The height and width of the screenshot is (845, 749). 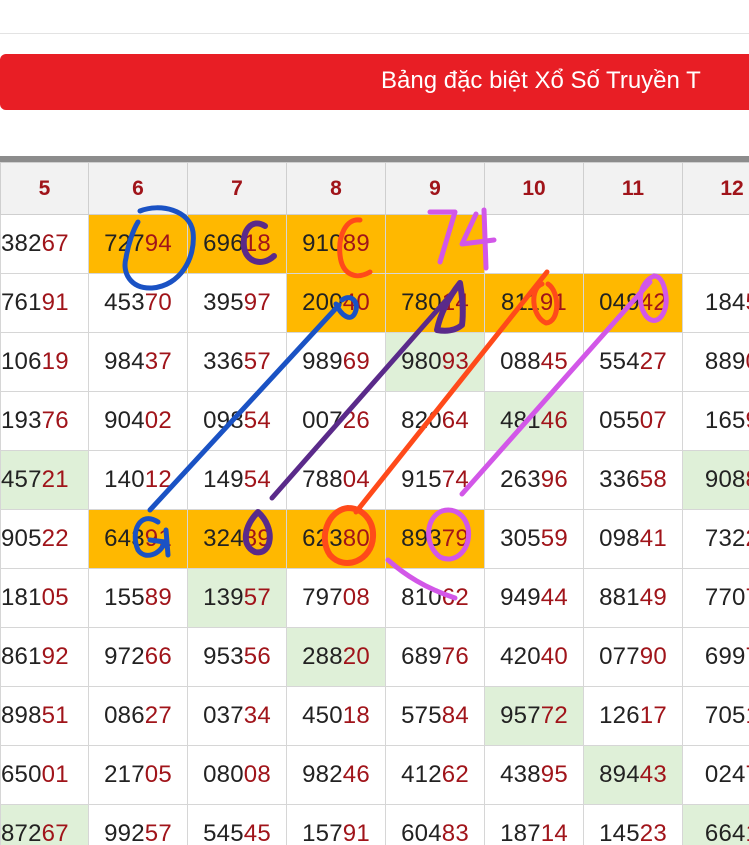 I want to click on number-suffix: 8, so click(x=747, y=479).